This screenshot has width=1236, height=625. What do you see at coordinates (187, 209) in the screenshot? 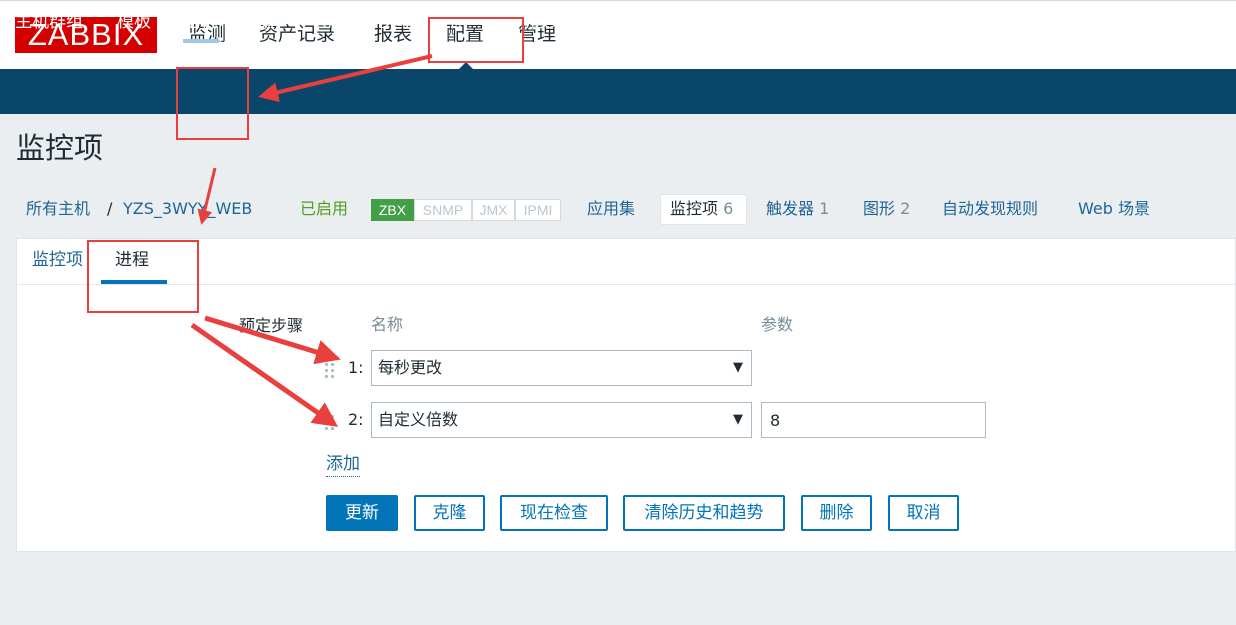
I see `breadcrumb-host: YZS_3WYY_WEB` at bounding box center [187, 209].